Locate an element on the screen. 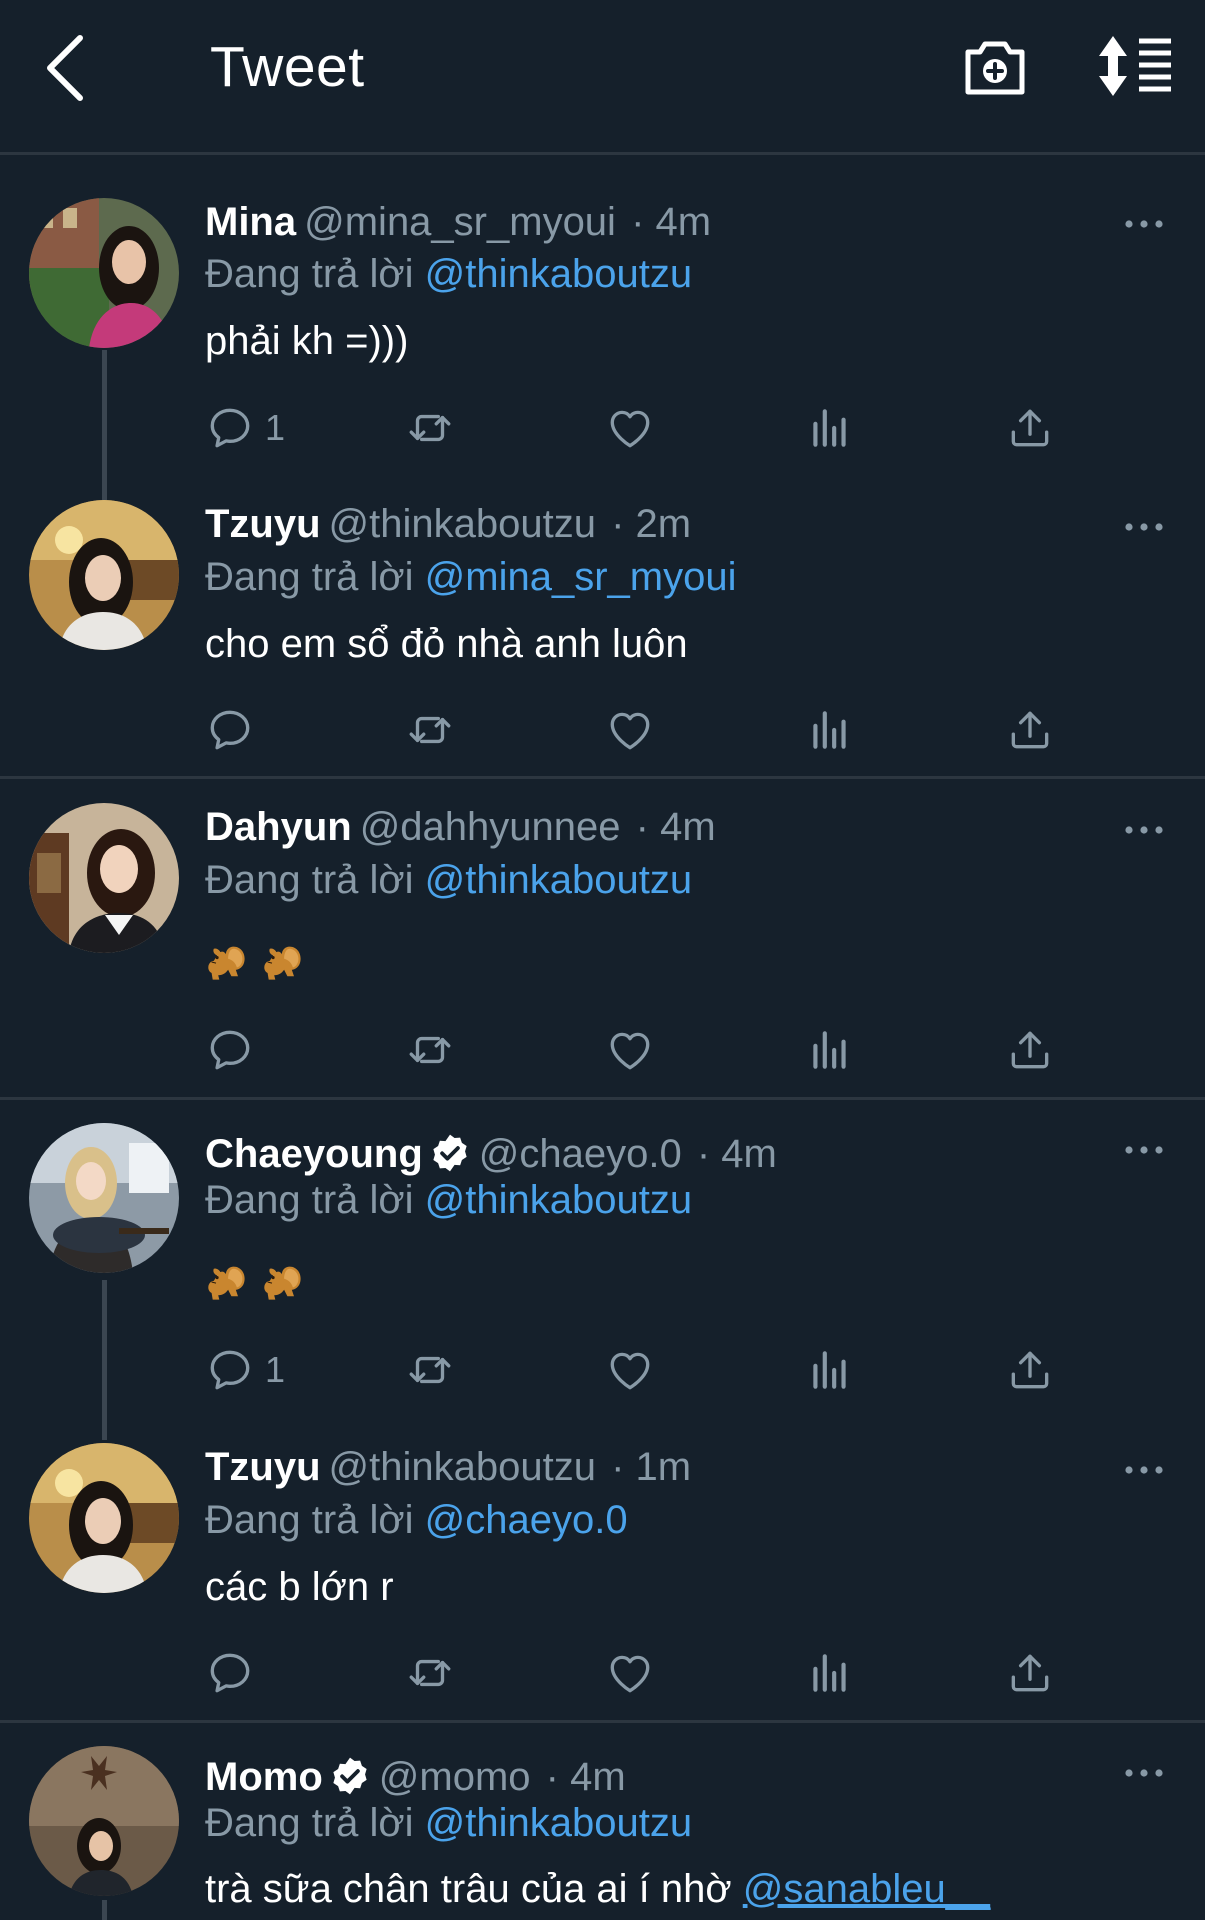  back-button is located at coordinates (68, 68).